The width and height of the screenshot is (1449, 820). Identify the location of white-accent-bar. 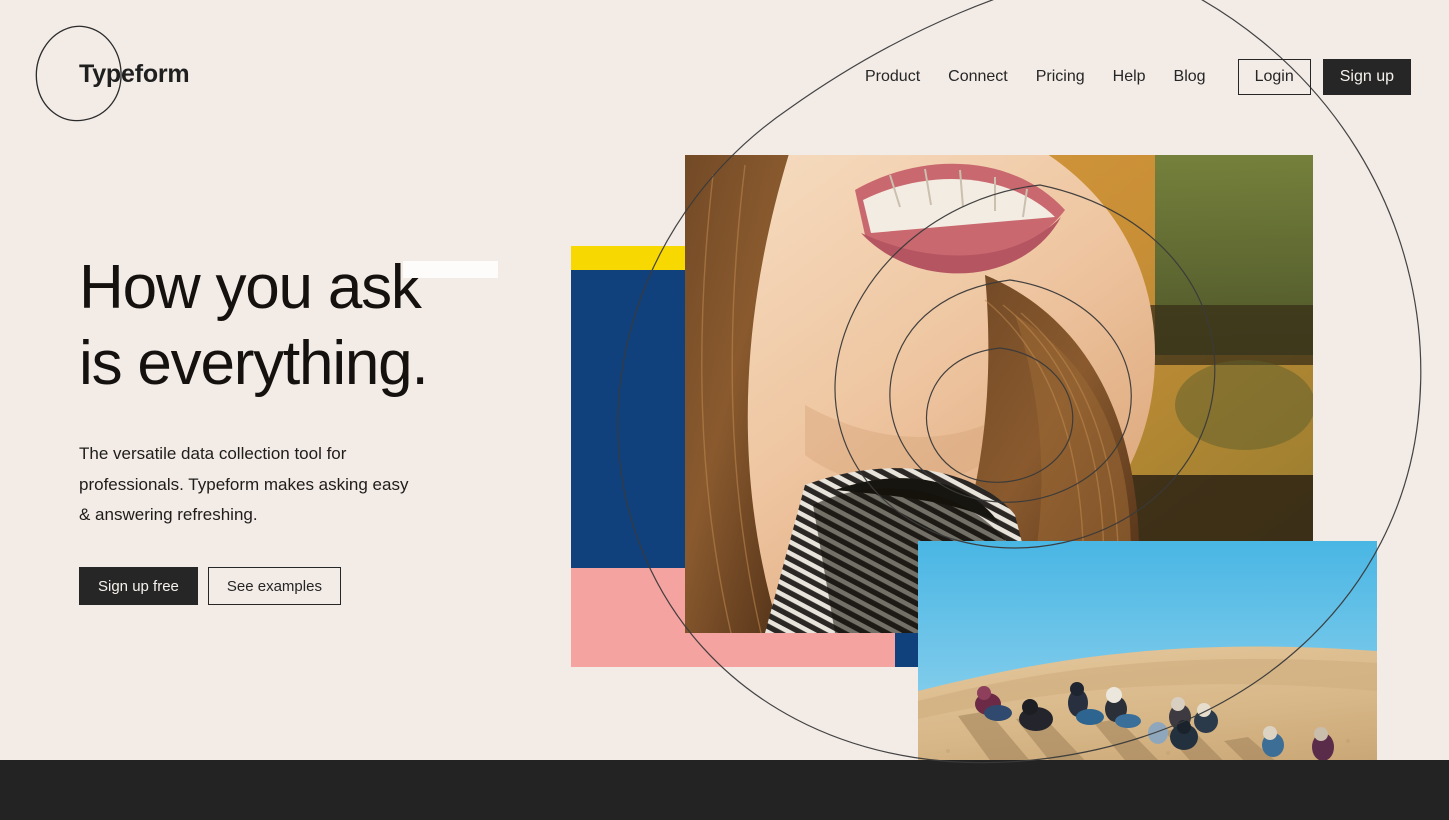
(450, 269).